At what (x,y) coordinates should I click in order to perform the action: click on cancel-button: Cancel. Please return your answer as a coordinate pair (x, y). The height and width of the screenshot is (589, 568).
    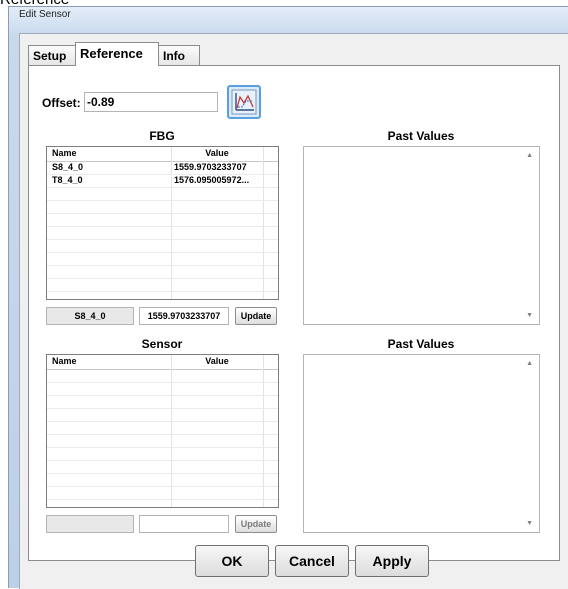
    Looking at the image, I should click on (312, 561).